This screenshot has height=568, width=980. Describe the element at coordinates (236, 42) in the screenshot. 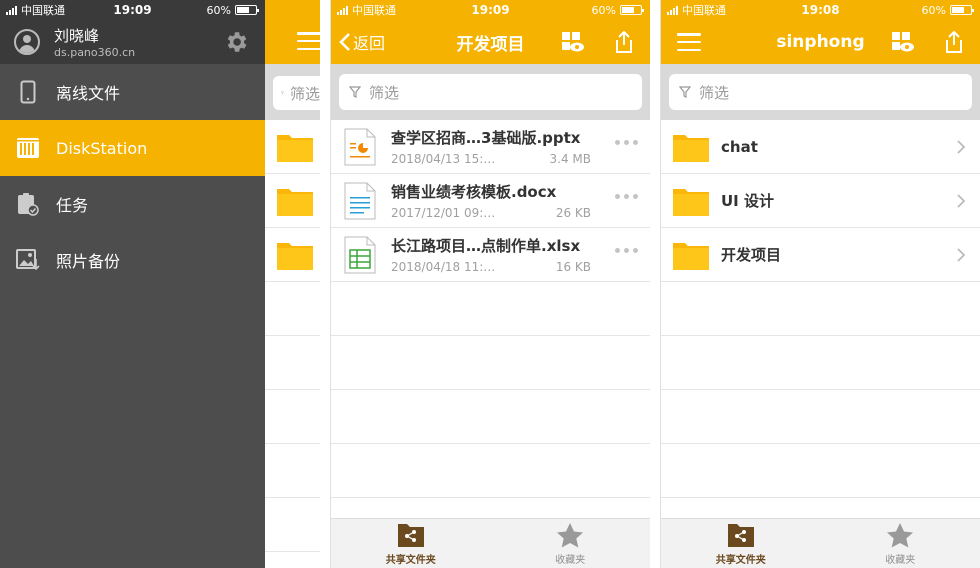

I see `gear-icon` at that location.